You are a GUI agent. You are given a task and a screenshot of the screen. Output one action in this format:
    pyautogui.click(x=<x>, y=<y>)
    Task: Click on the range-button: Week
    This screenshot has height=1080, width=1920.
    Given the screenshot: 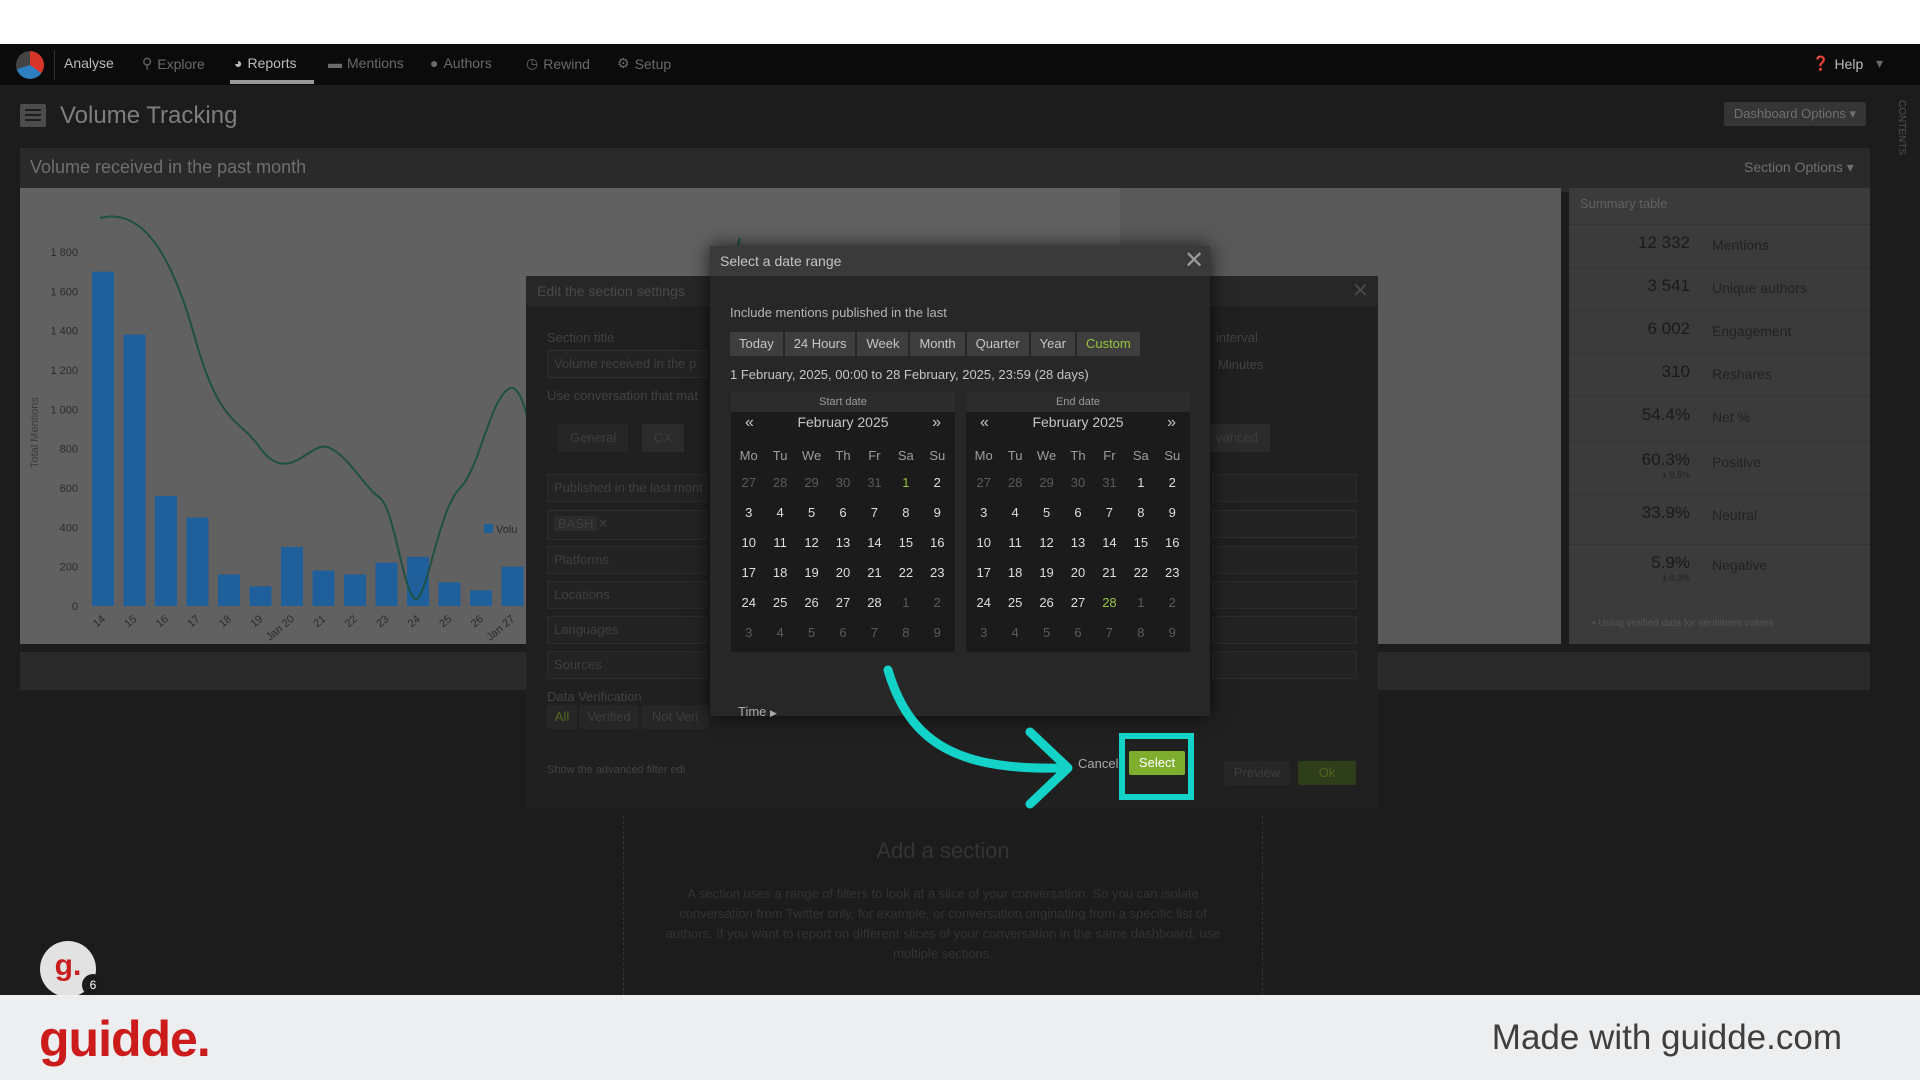 What is the action you would take?
    pyautogui.click(x=883, y=344)
    